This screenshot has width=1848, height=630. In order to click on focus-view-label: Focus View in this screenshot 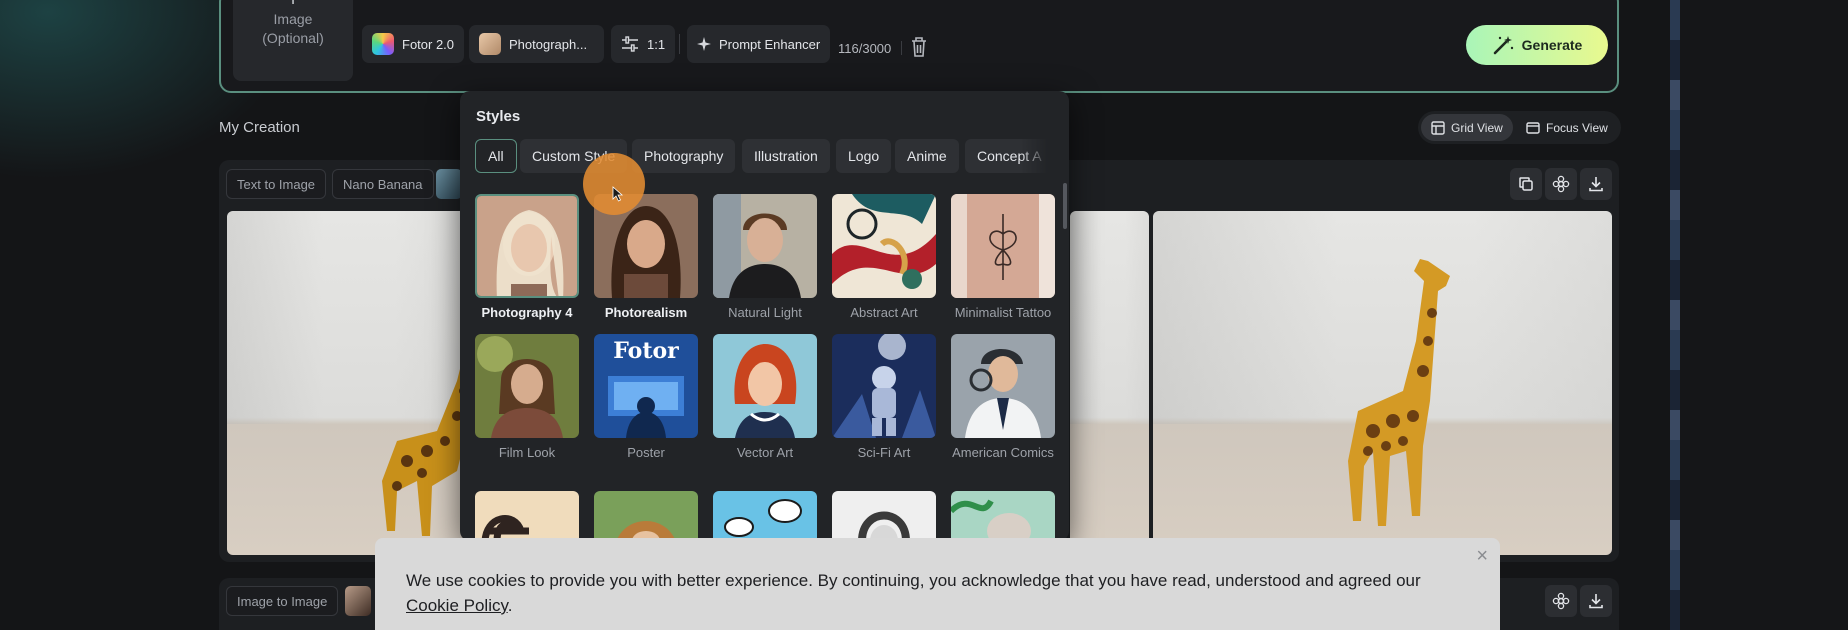, I will do `click(1577, 127)`.